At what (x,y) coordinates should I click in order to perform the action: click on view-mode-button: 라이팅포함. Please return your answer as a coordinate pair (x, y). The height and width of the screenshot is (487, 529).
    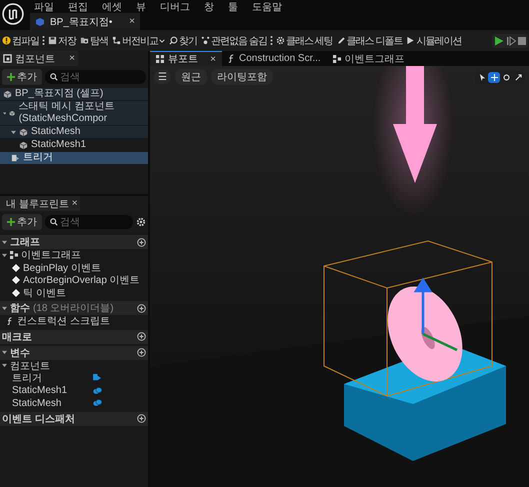
    Looking at the image, I should click on (242, 77).